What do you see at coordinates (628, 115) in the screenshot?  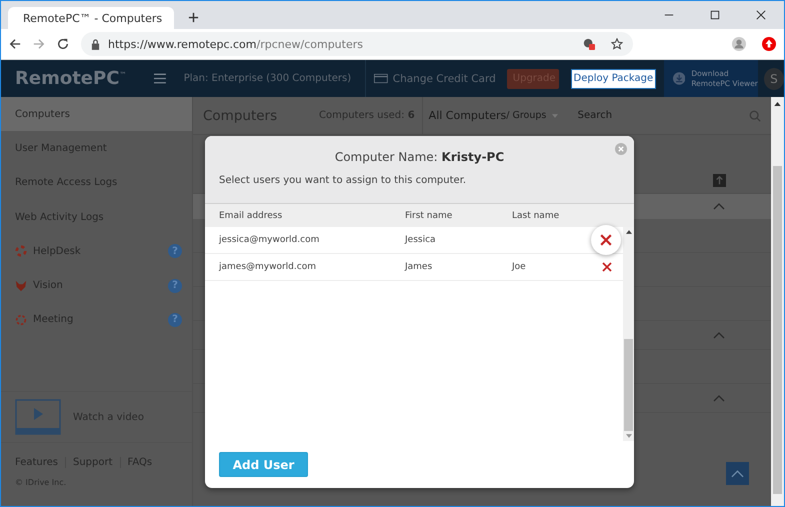 I see `search-field: Search` at bounding box center [628, 115].